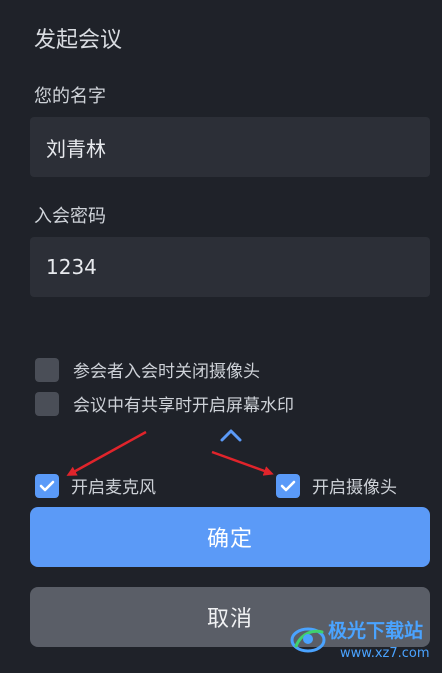 The image size is (442, 673). Describe the element at coordinates (78, 40) in the screenshot. I see `dialog-title: 发起会议` at that location.